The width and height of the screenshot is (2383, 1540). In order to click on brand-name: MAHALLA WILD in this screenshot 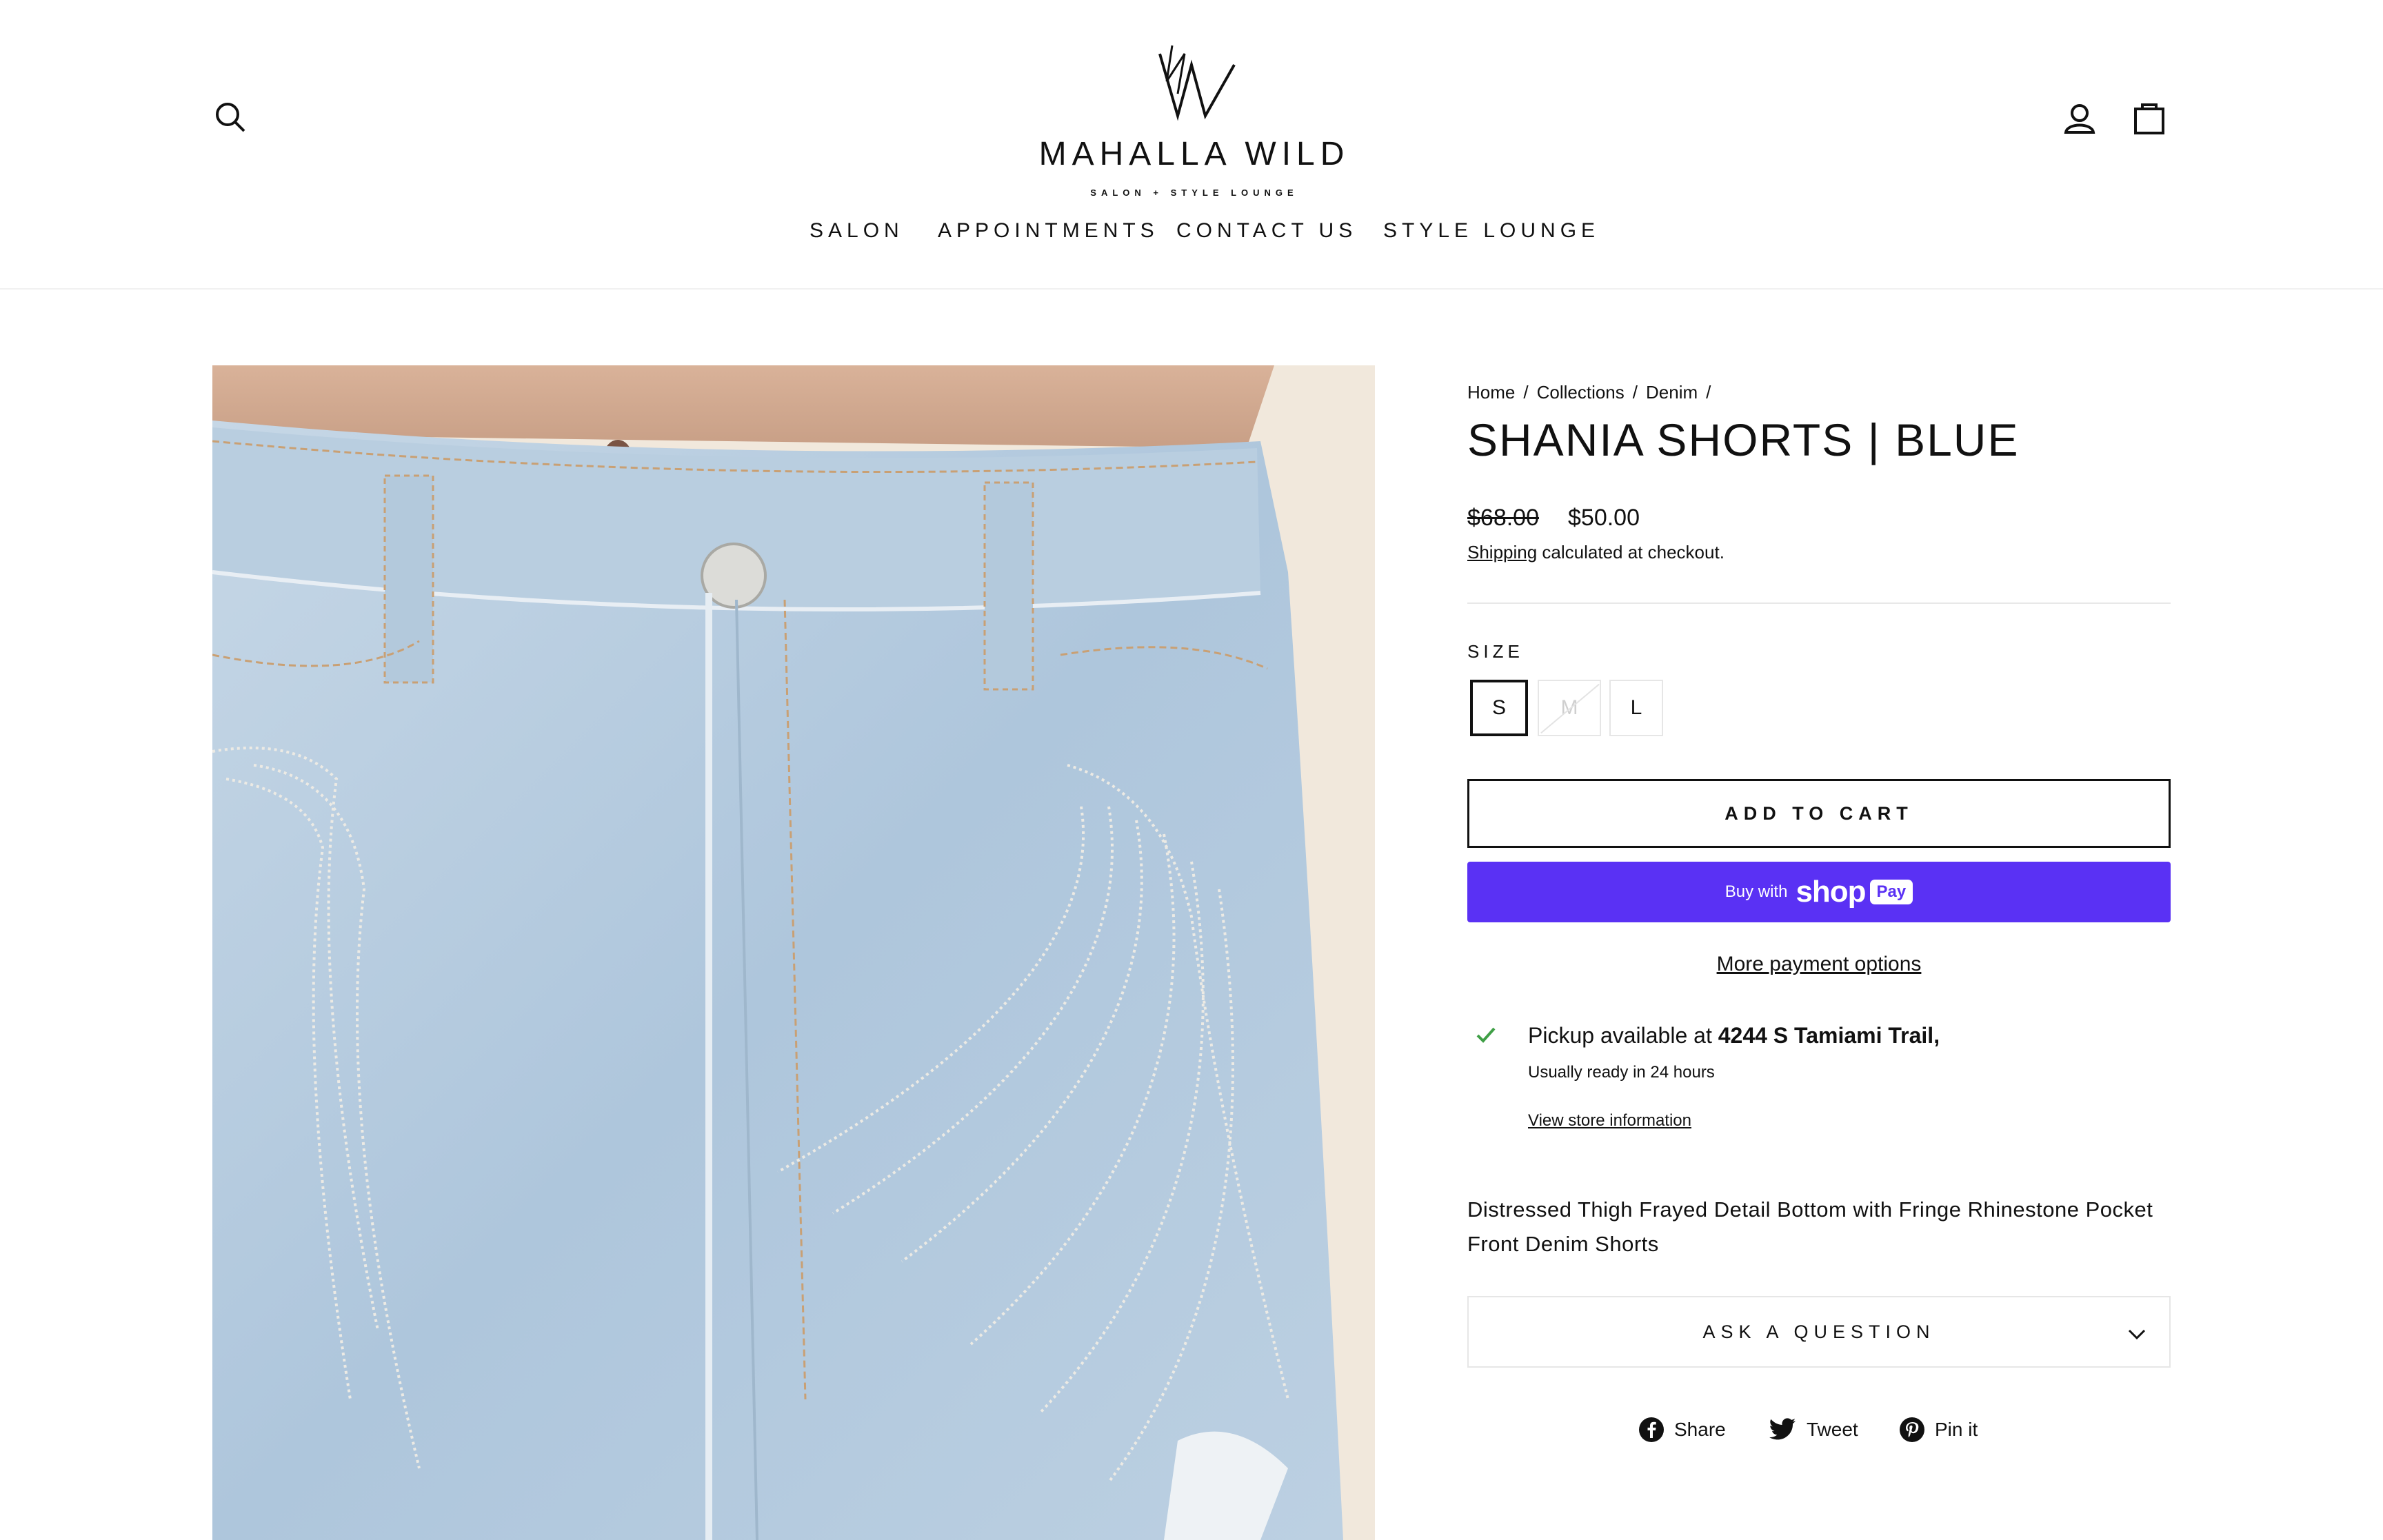, I will do `click(1194, 154)`.